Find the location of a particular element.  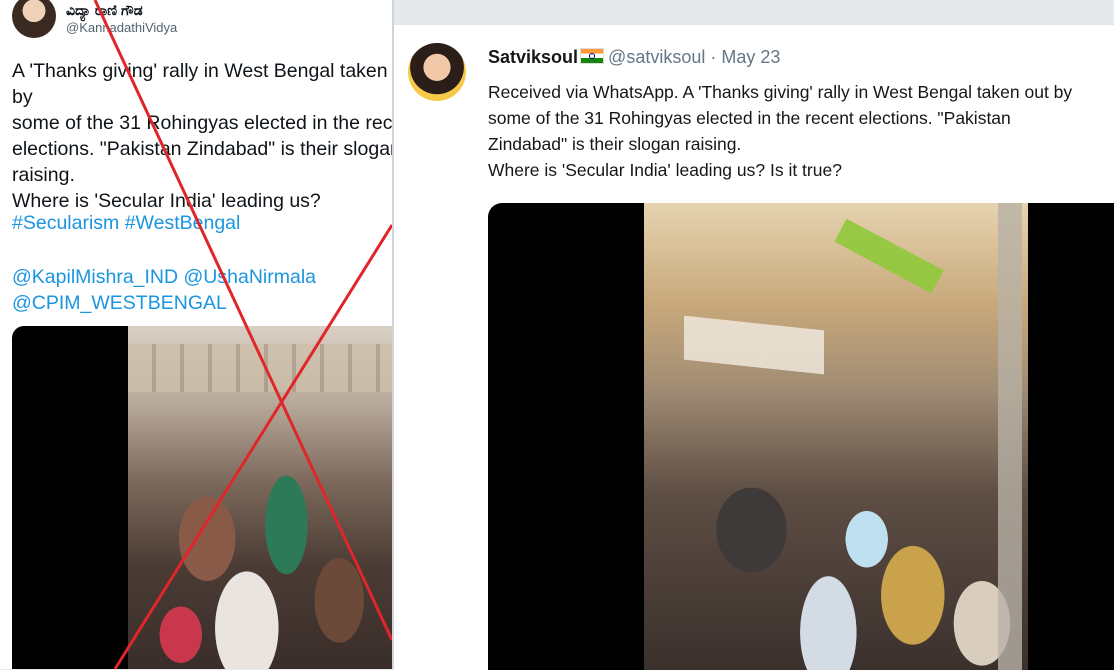

video-frame is located at coordinates (260, 497).